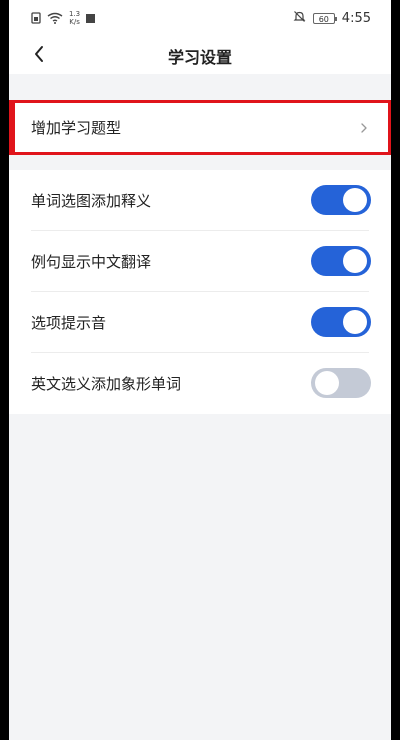 Image resolution: width=400 pixels, height=740 pixels. I want to click on setting-label: 例句显示中文翻译, so click(91, 262).